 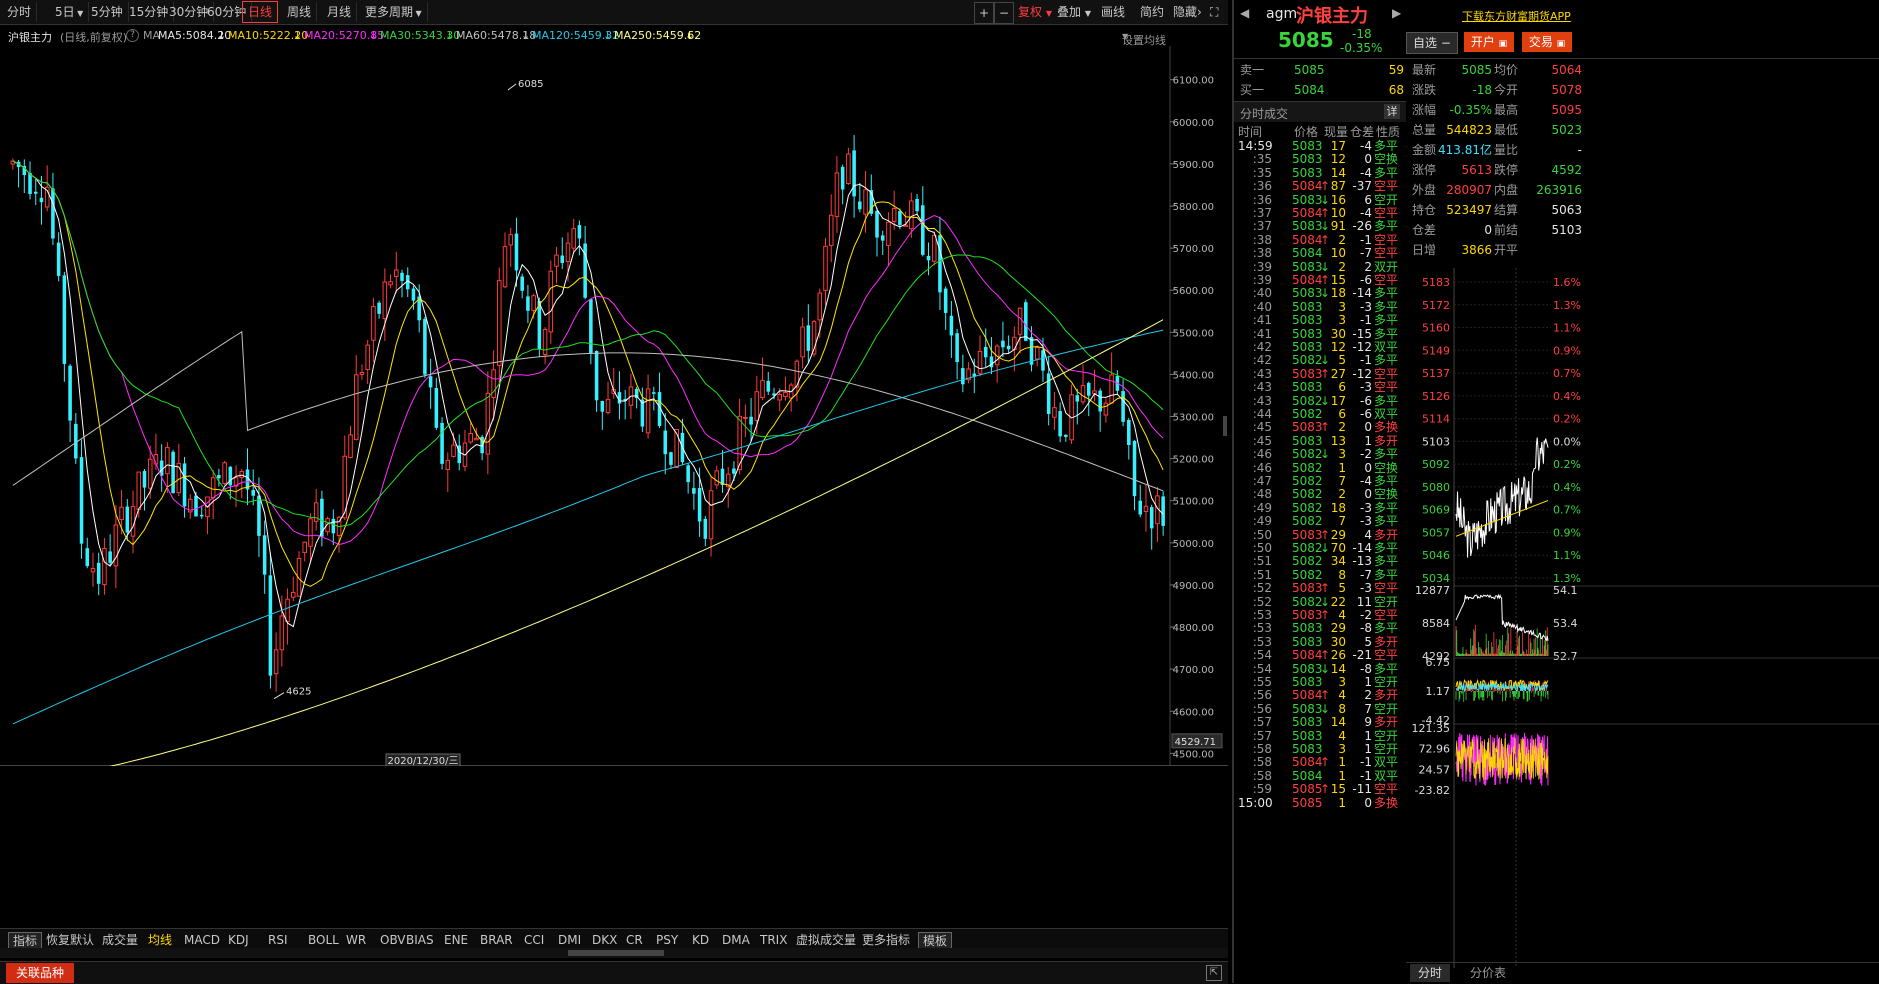 What do you see at coordinates (496, 940) in the screenshot?
I see `indicator-tab: BRAR` at bounding box center [496, 940].